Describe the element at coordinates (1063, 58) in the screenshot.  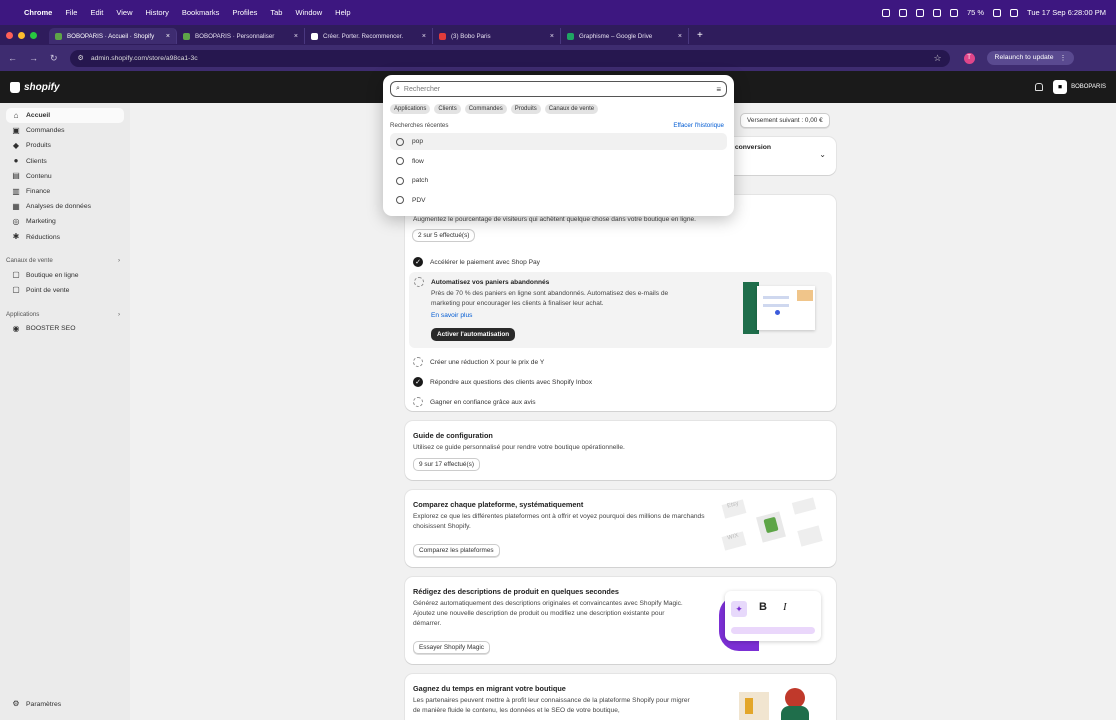
I see `more-menu-icon: ⋮` at that location.